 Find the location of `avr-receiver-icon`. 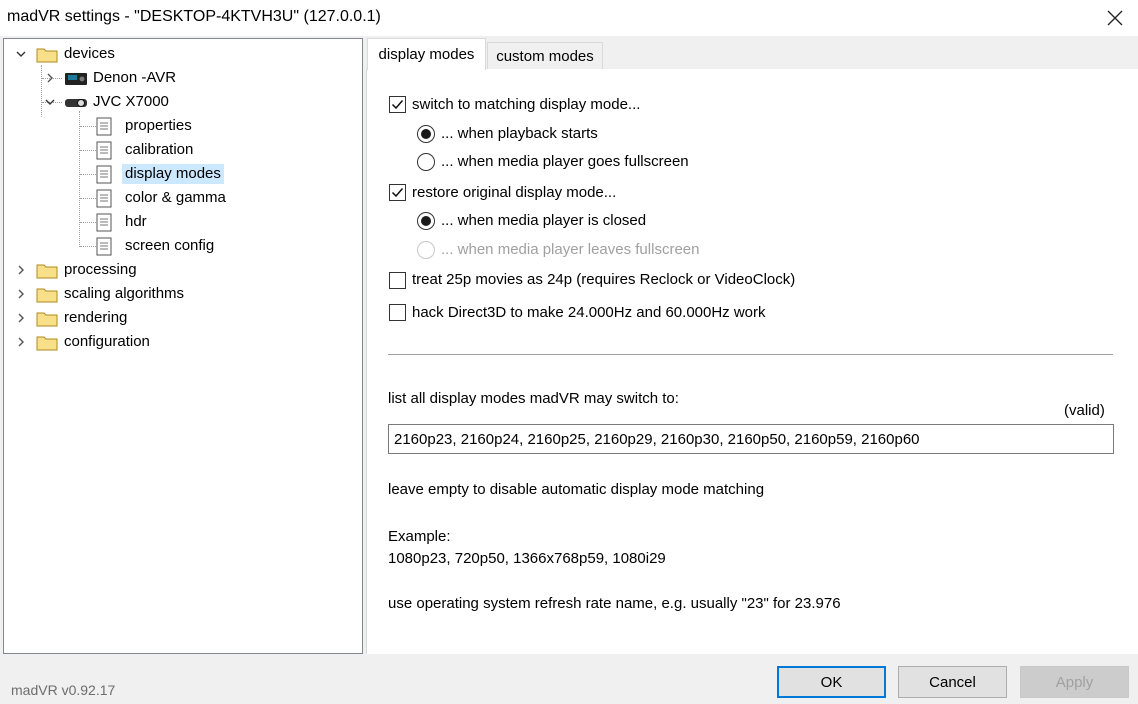

avr-receiver-icon is located at coordinates (76, 78).